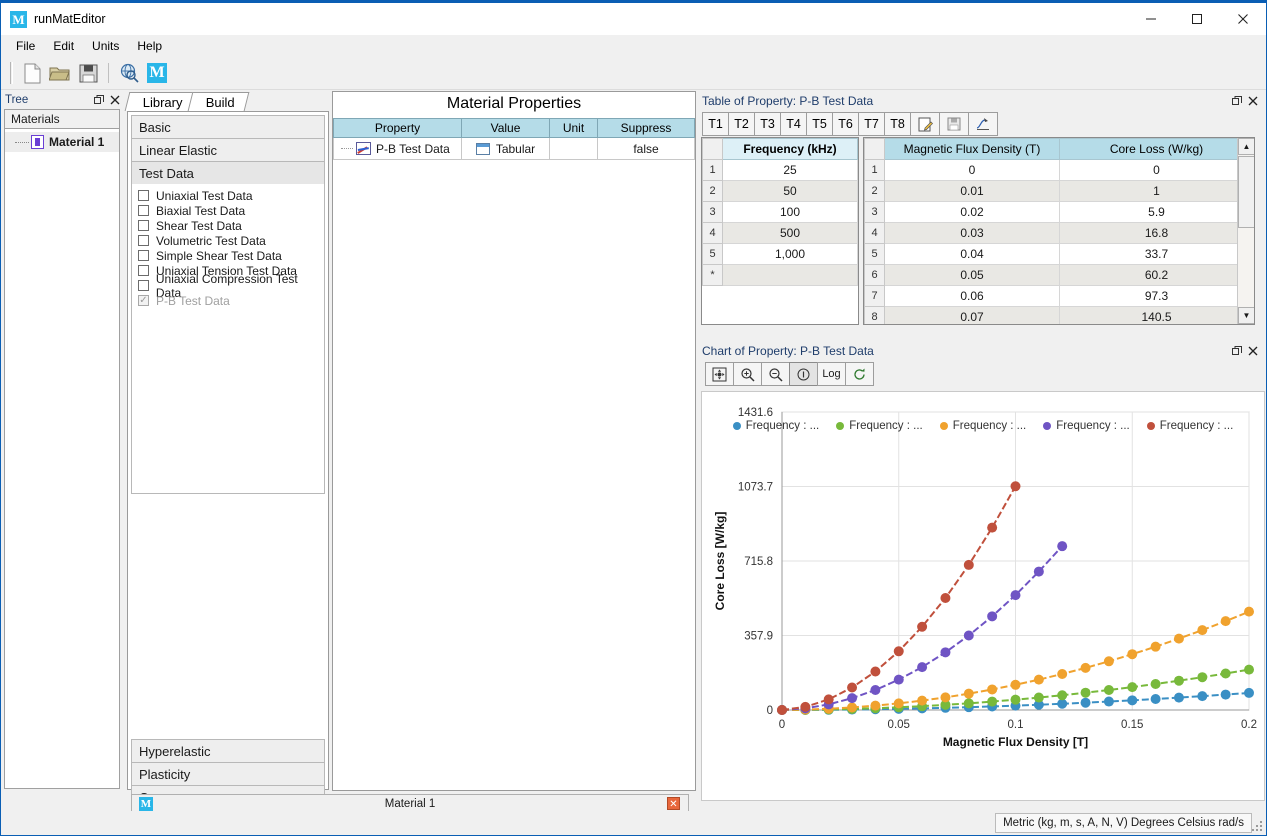  Describe the element at coordinates (231, 286) in the screenshot. I see `checkitem-uniaxial-compression-test-data: Uniaxial Compression Test Data` at that location.